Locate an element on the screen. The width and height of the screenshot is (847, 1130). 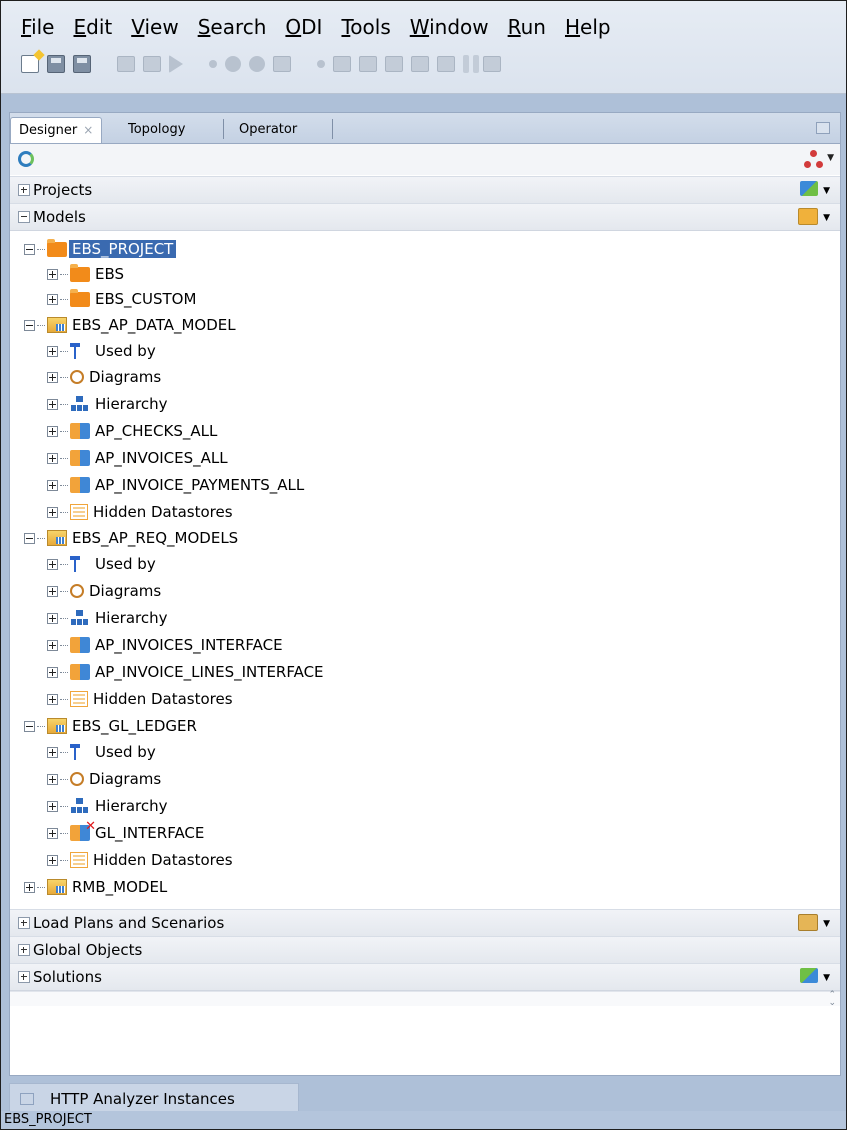
grid-icon is located at coordinates (342, 64).